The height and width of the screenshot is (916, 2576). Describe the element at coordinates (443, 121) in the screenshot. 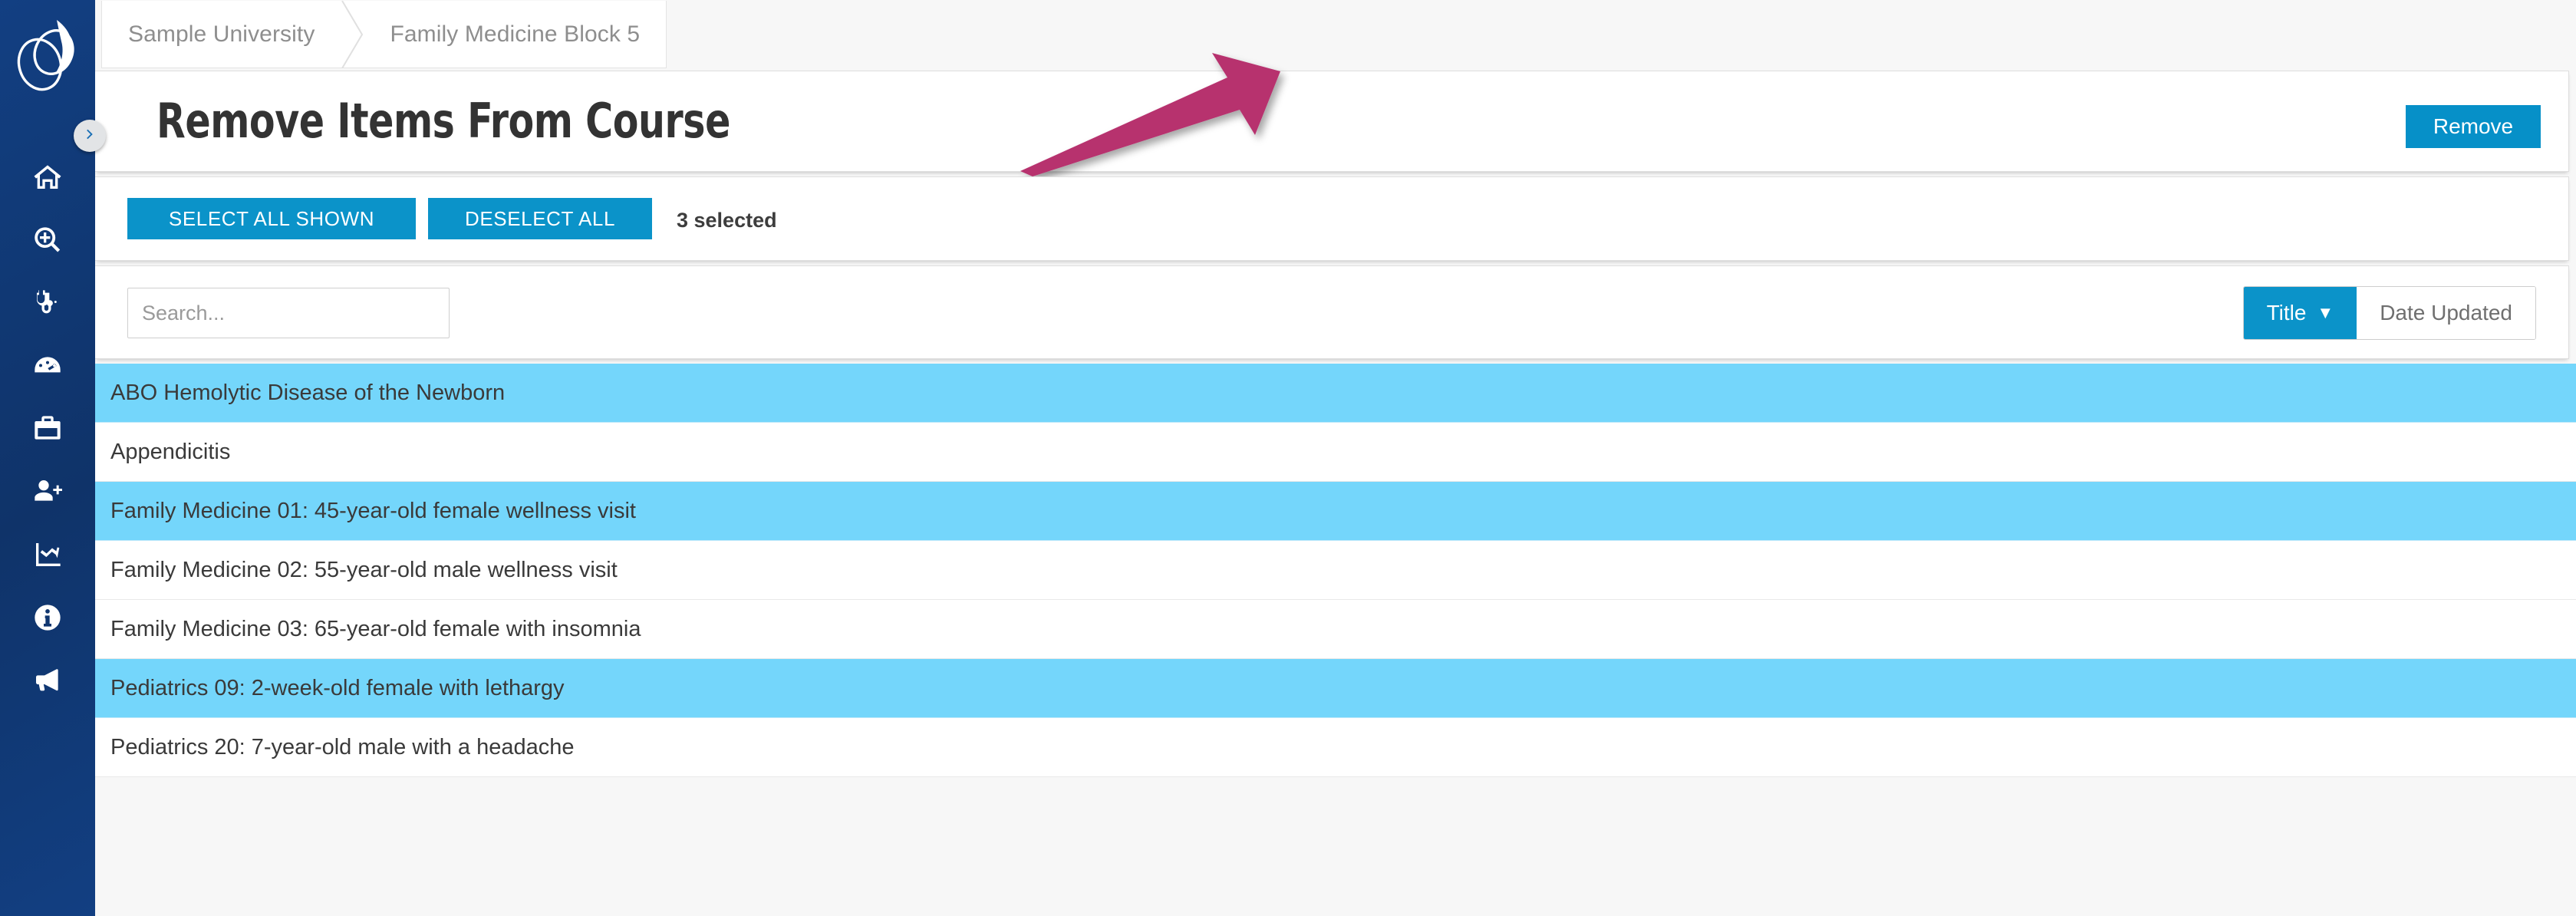

I see `page-title: Remove Items From Course` at that location.